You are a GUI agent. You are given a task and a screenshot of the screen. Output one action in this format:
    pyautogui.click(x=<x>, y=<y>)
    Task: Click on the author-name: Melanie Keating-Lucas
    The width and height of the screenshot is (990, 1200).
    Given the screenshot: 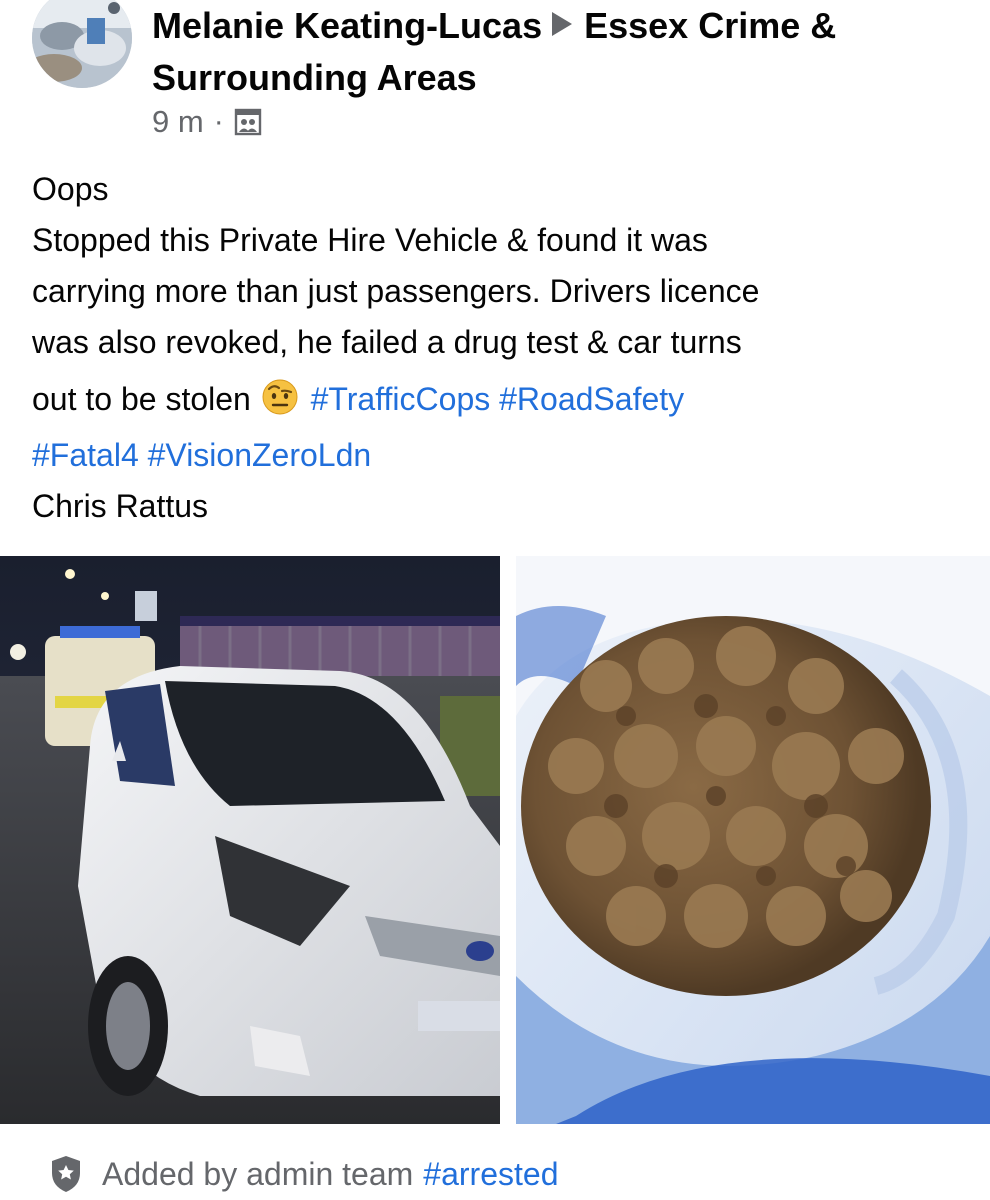 What is the action you would take?
    pyautogui.click(x=347, y=25)
    